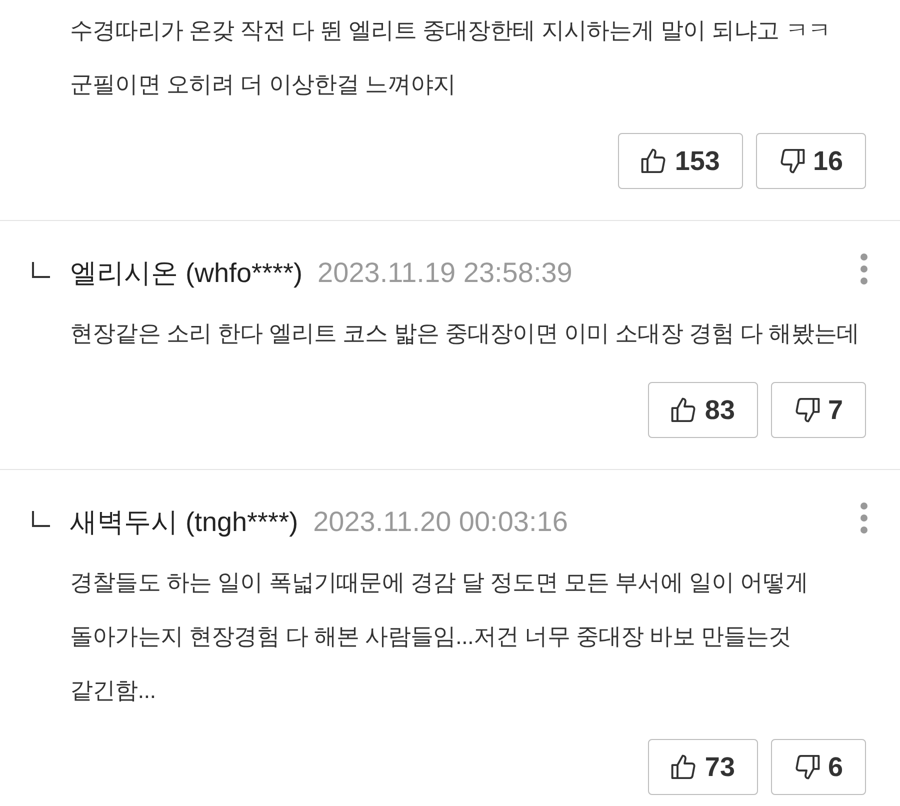 The height and width of the screenshot is (806, 900). What do you see at coordinates (186, 273) in the screenshot?
I see `author-name: 엘리시온 (whfo****)` at bounding box center [186, 273].